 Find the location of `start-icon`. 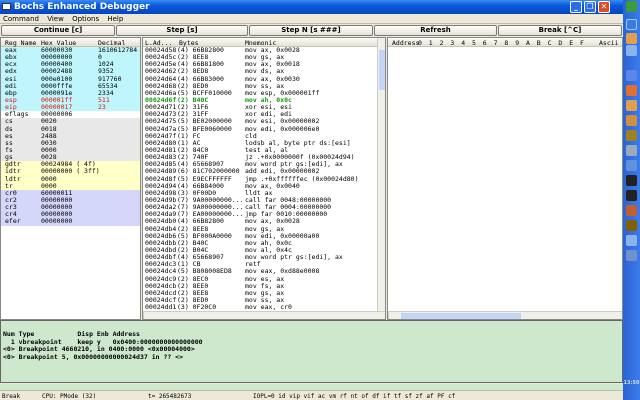

start-icon is located at coordinates (631, 6).